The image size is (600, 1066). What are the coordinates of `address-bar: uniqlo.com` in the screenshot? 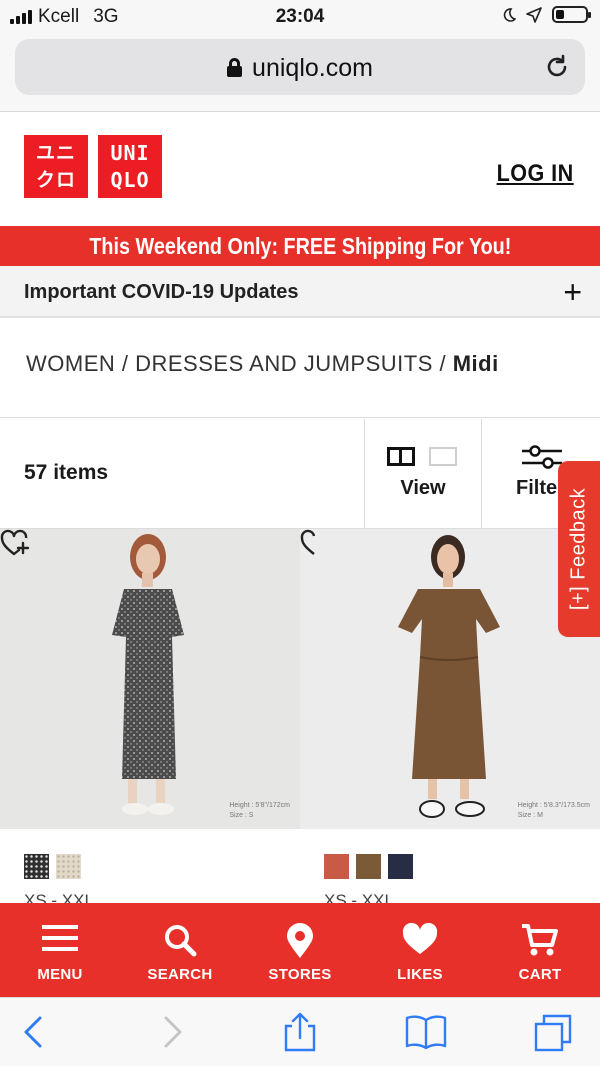 It's located at (300, 67).